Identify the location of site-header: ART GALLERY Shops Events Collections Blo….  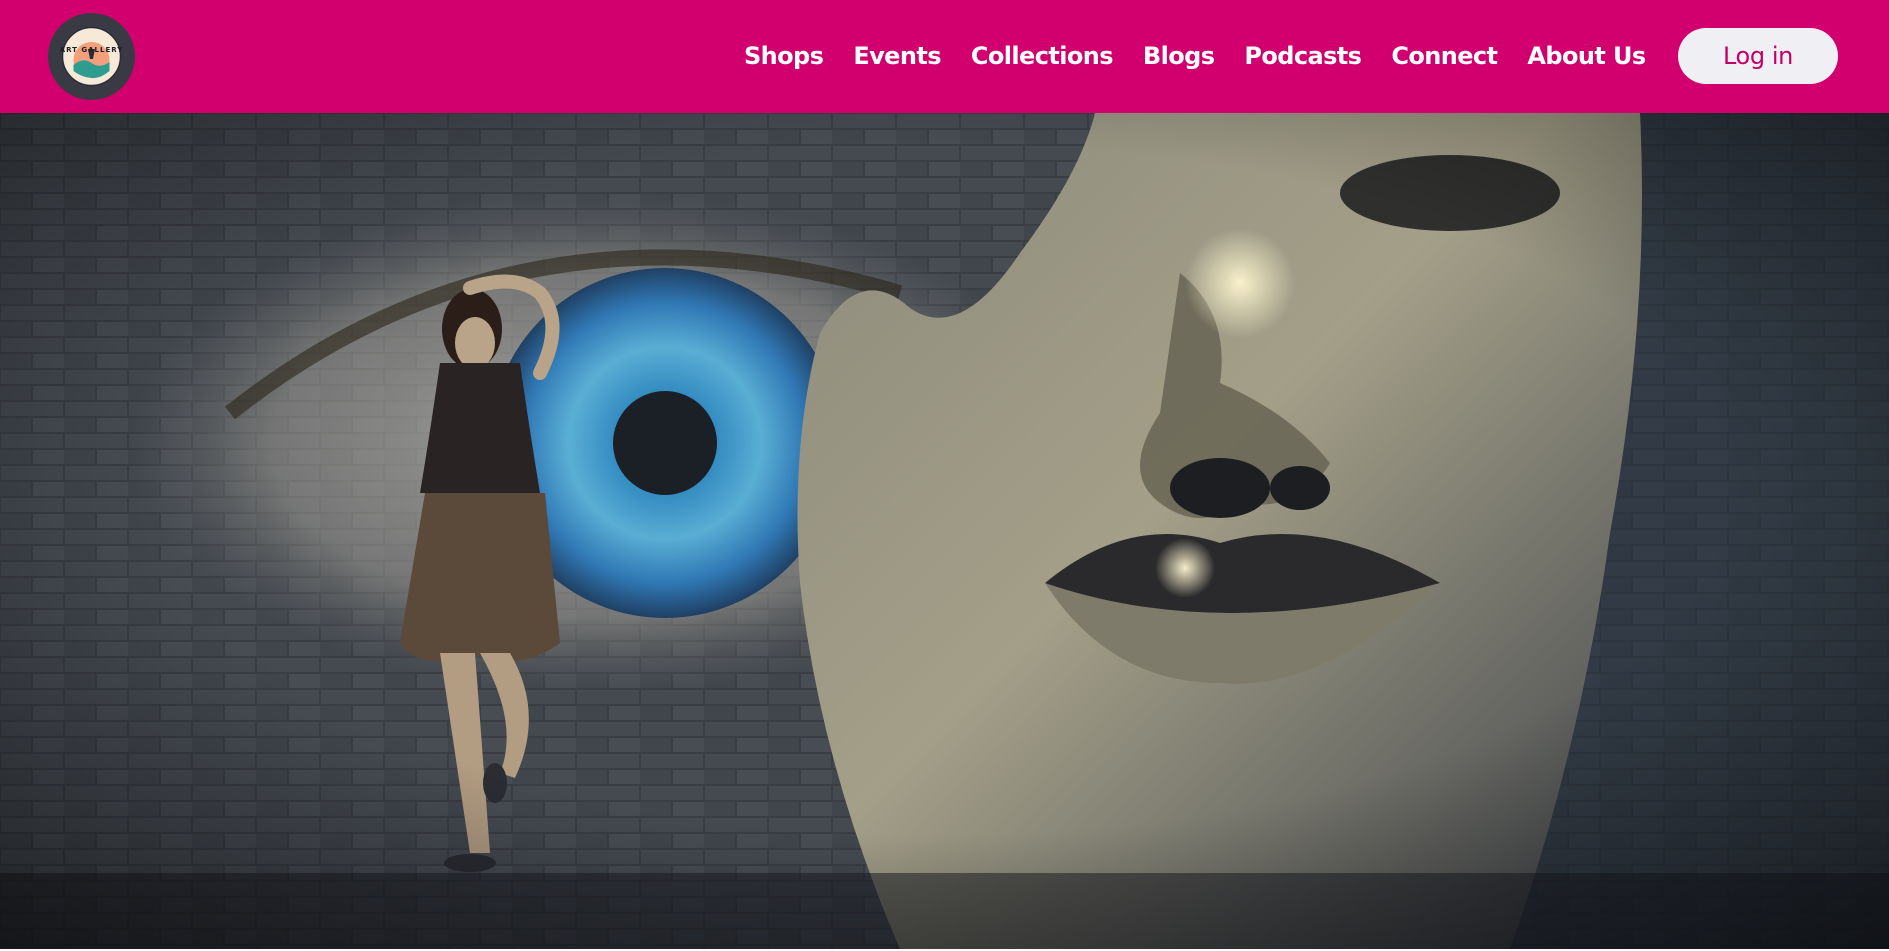
(944, 56).